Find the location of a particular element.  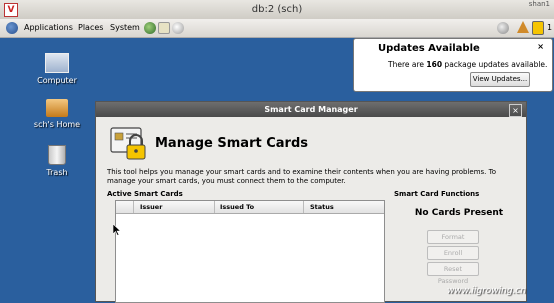

desktop-icon-home: sch's Home is located at coordinates (57, 114).